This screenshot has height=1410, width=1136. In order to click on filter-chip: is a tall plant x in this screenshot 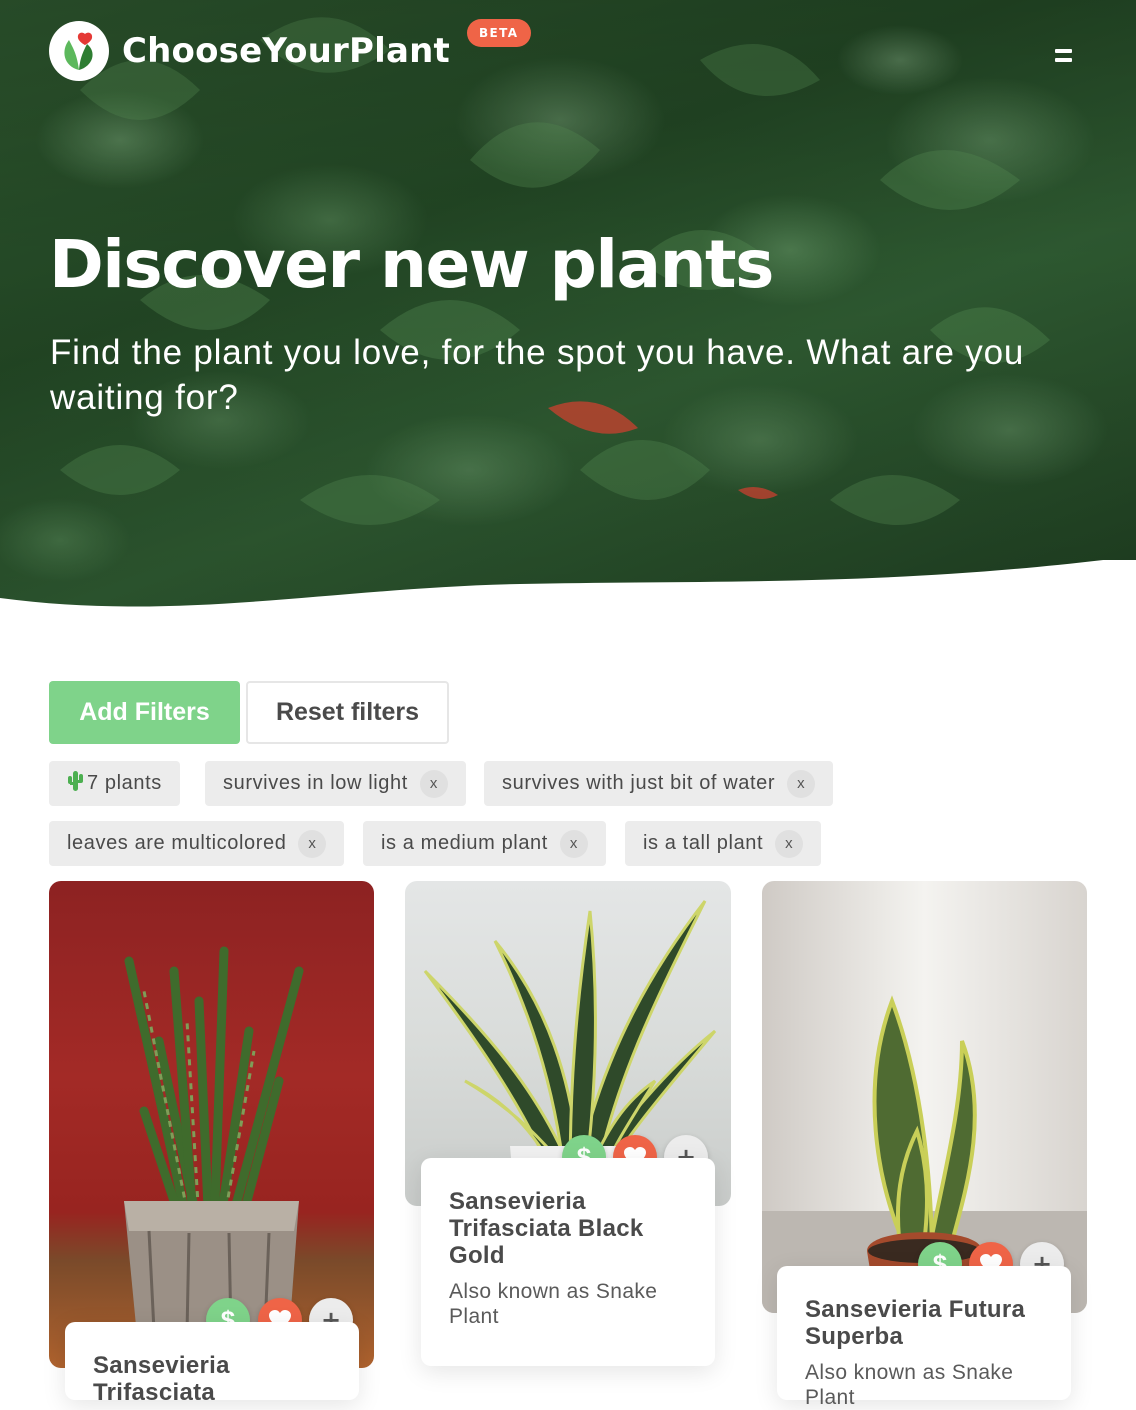, I will do `click(723, 843)`.